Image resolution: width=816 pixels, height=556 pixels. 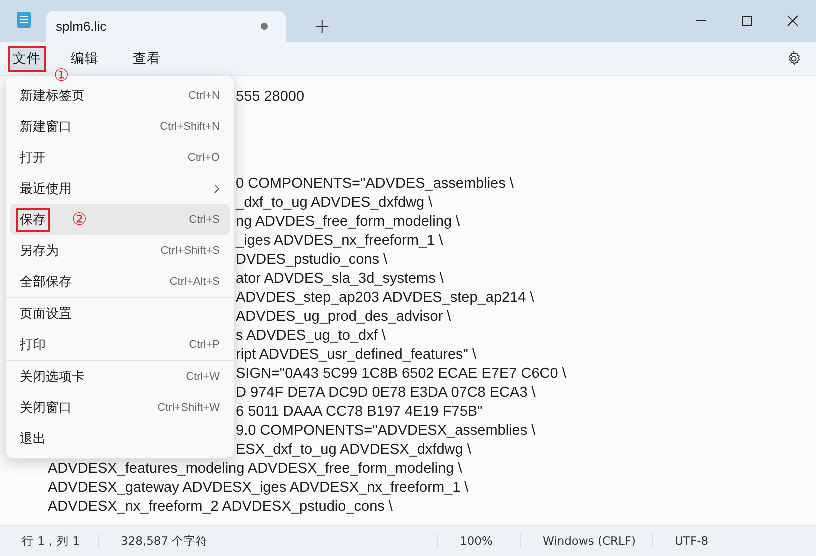 I want to click on text-line: ADVDES_step_ap203 ADVDES_step_ap214 \, so click(x=385, y=298).